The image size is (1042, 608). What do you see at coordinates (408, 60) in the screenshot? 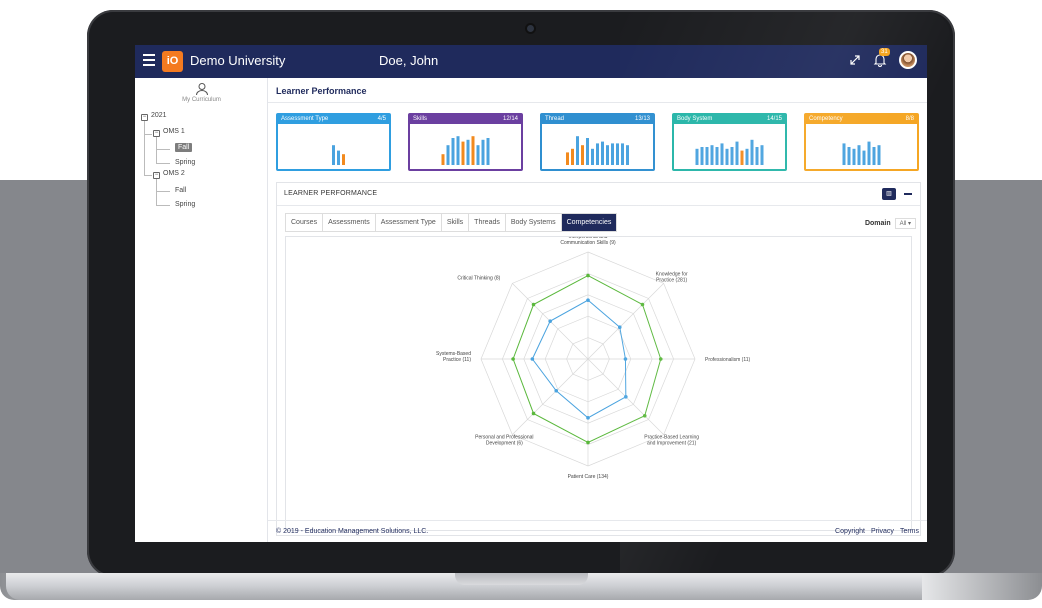
I see `user-name: Doe, John` at bounding box center [408, 60].